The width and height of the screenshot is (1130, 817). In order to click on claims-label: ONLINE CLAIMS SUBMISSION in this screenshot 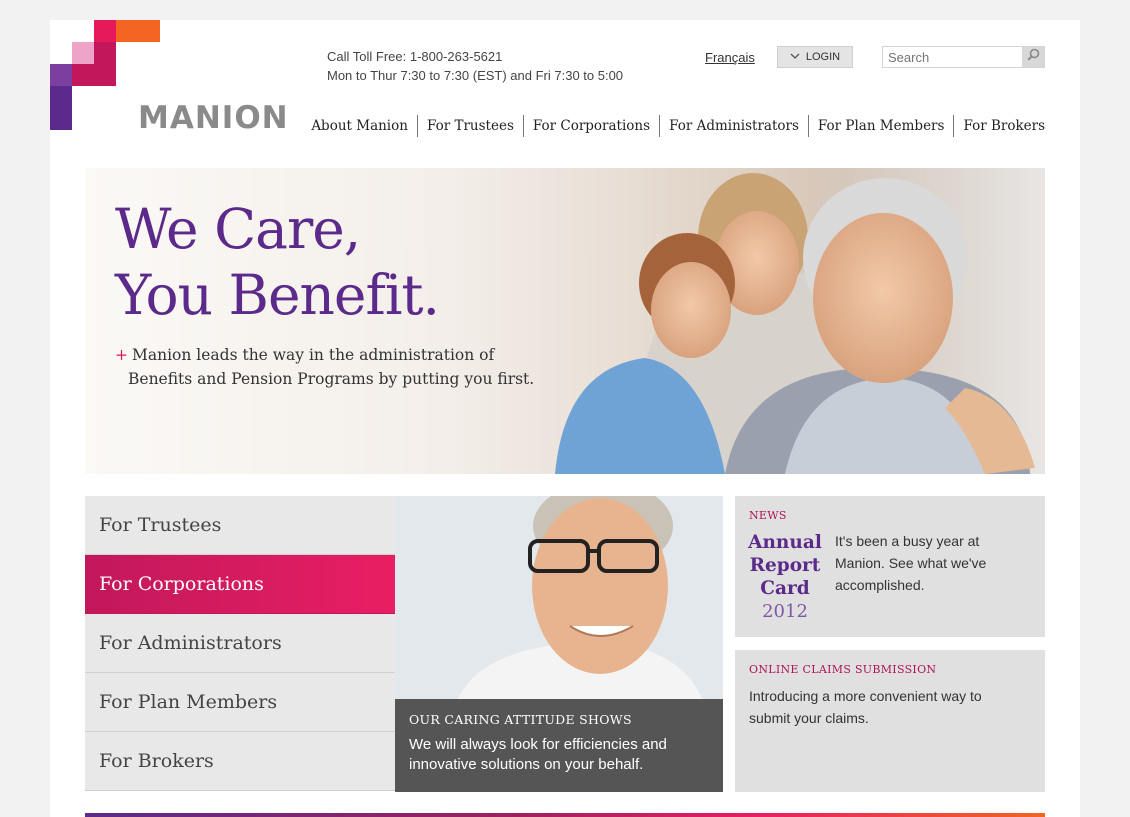, I will do `click(843, 669)`.